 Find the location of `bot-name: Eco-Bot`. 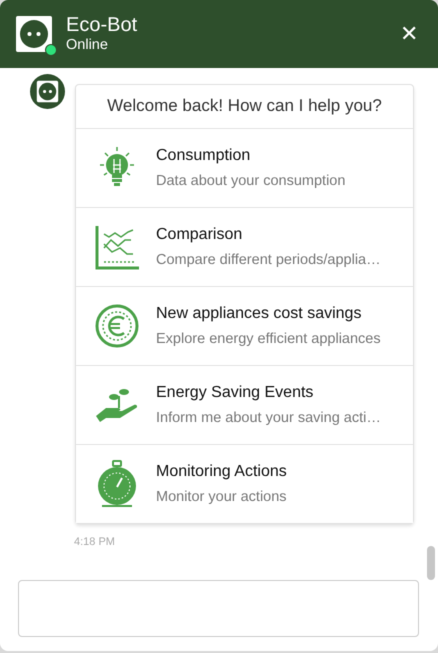

bot-name: Eco-Bot is located at coordinates (102, 25).